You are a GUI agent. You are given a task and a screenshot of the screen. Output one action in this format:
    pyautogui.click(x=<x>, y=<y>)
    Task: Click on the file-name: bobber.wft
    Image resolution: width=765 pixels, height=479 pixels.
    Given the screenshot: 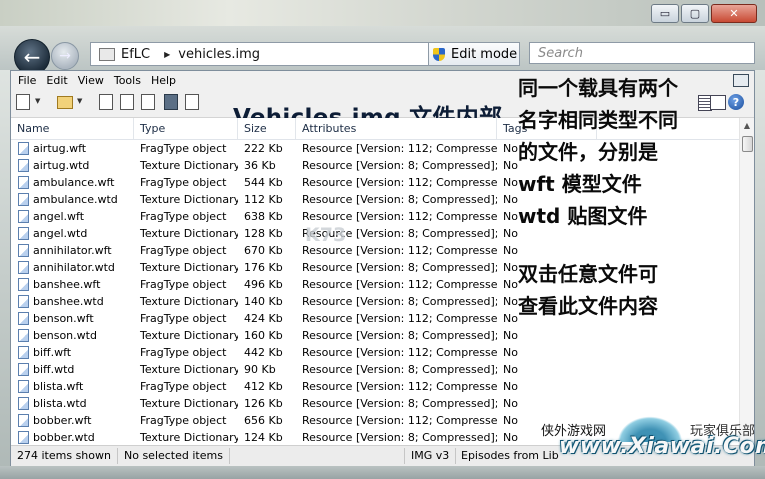 What is the action you would take?
    pyautogui.click(x=72, y=420)
    